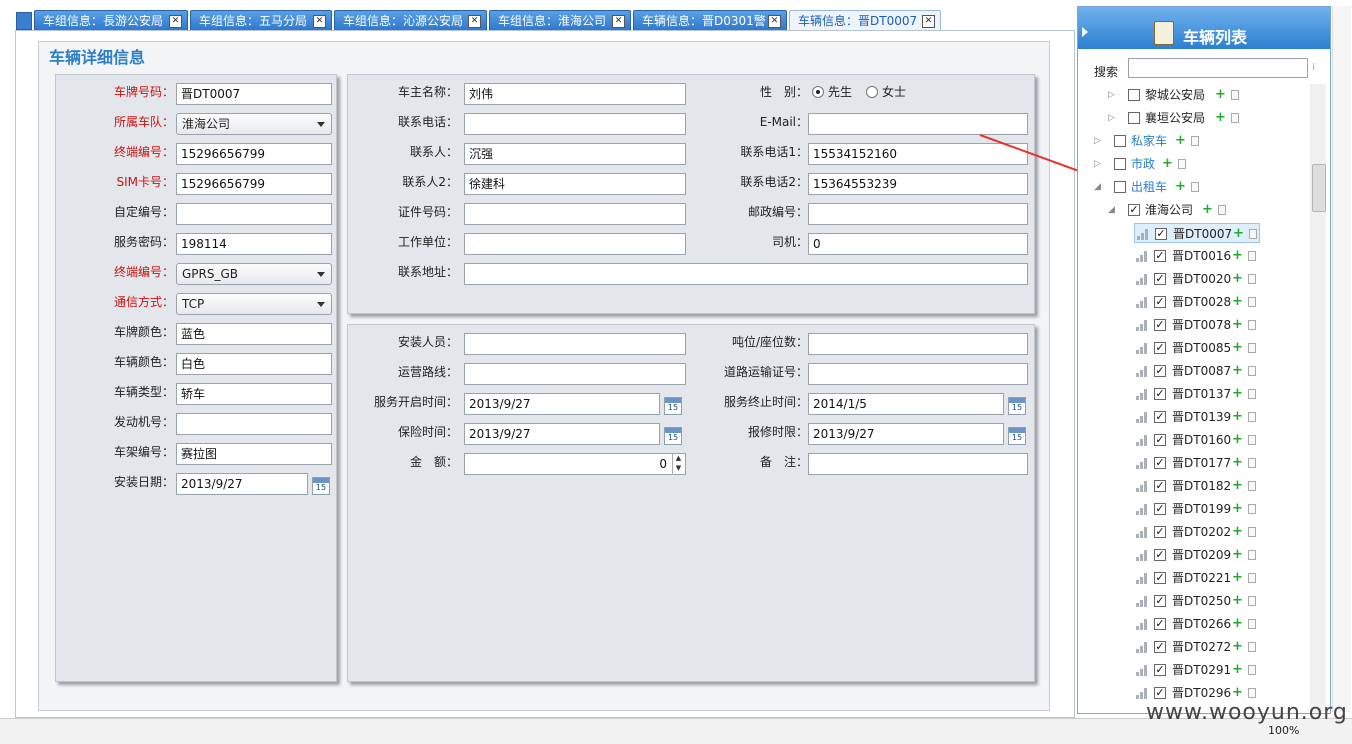 Image resolution: width=1352 pixels, height=744 pixels. Describe the element at coordinates (560, 20) in the screenshot. I see `tab-group-huaihai: 车组信息：淮海公司 ✕` at that location.